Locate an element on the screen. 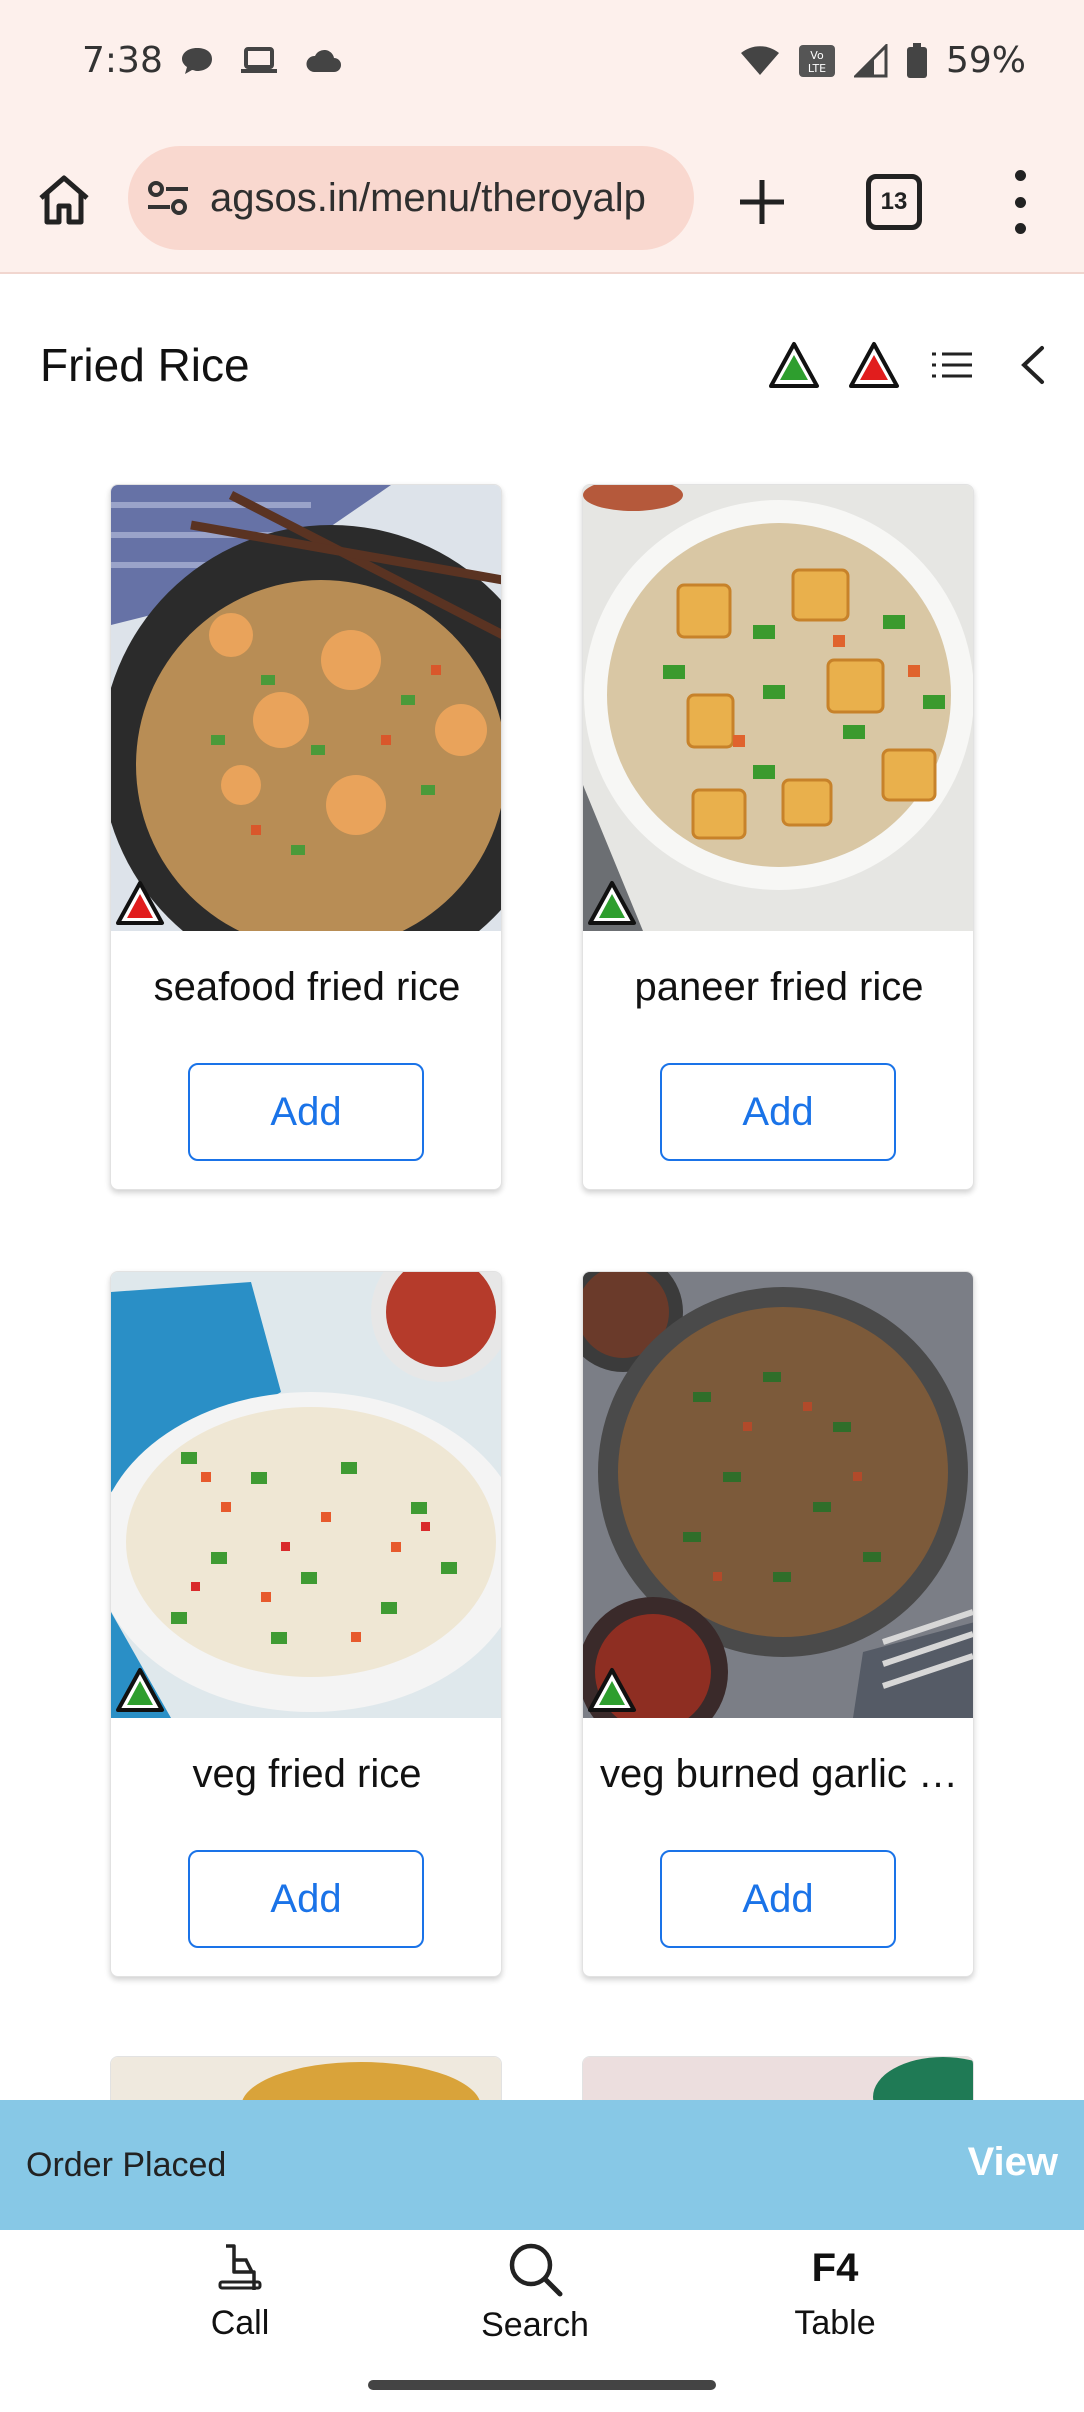 The height and width of the screenshot is (2412, 1084). tab-switcher-button: 13 is located at coordinates (894, 202).